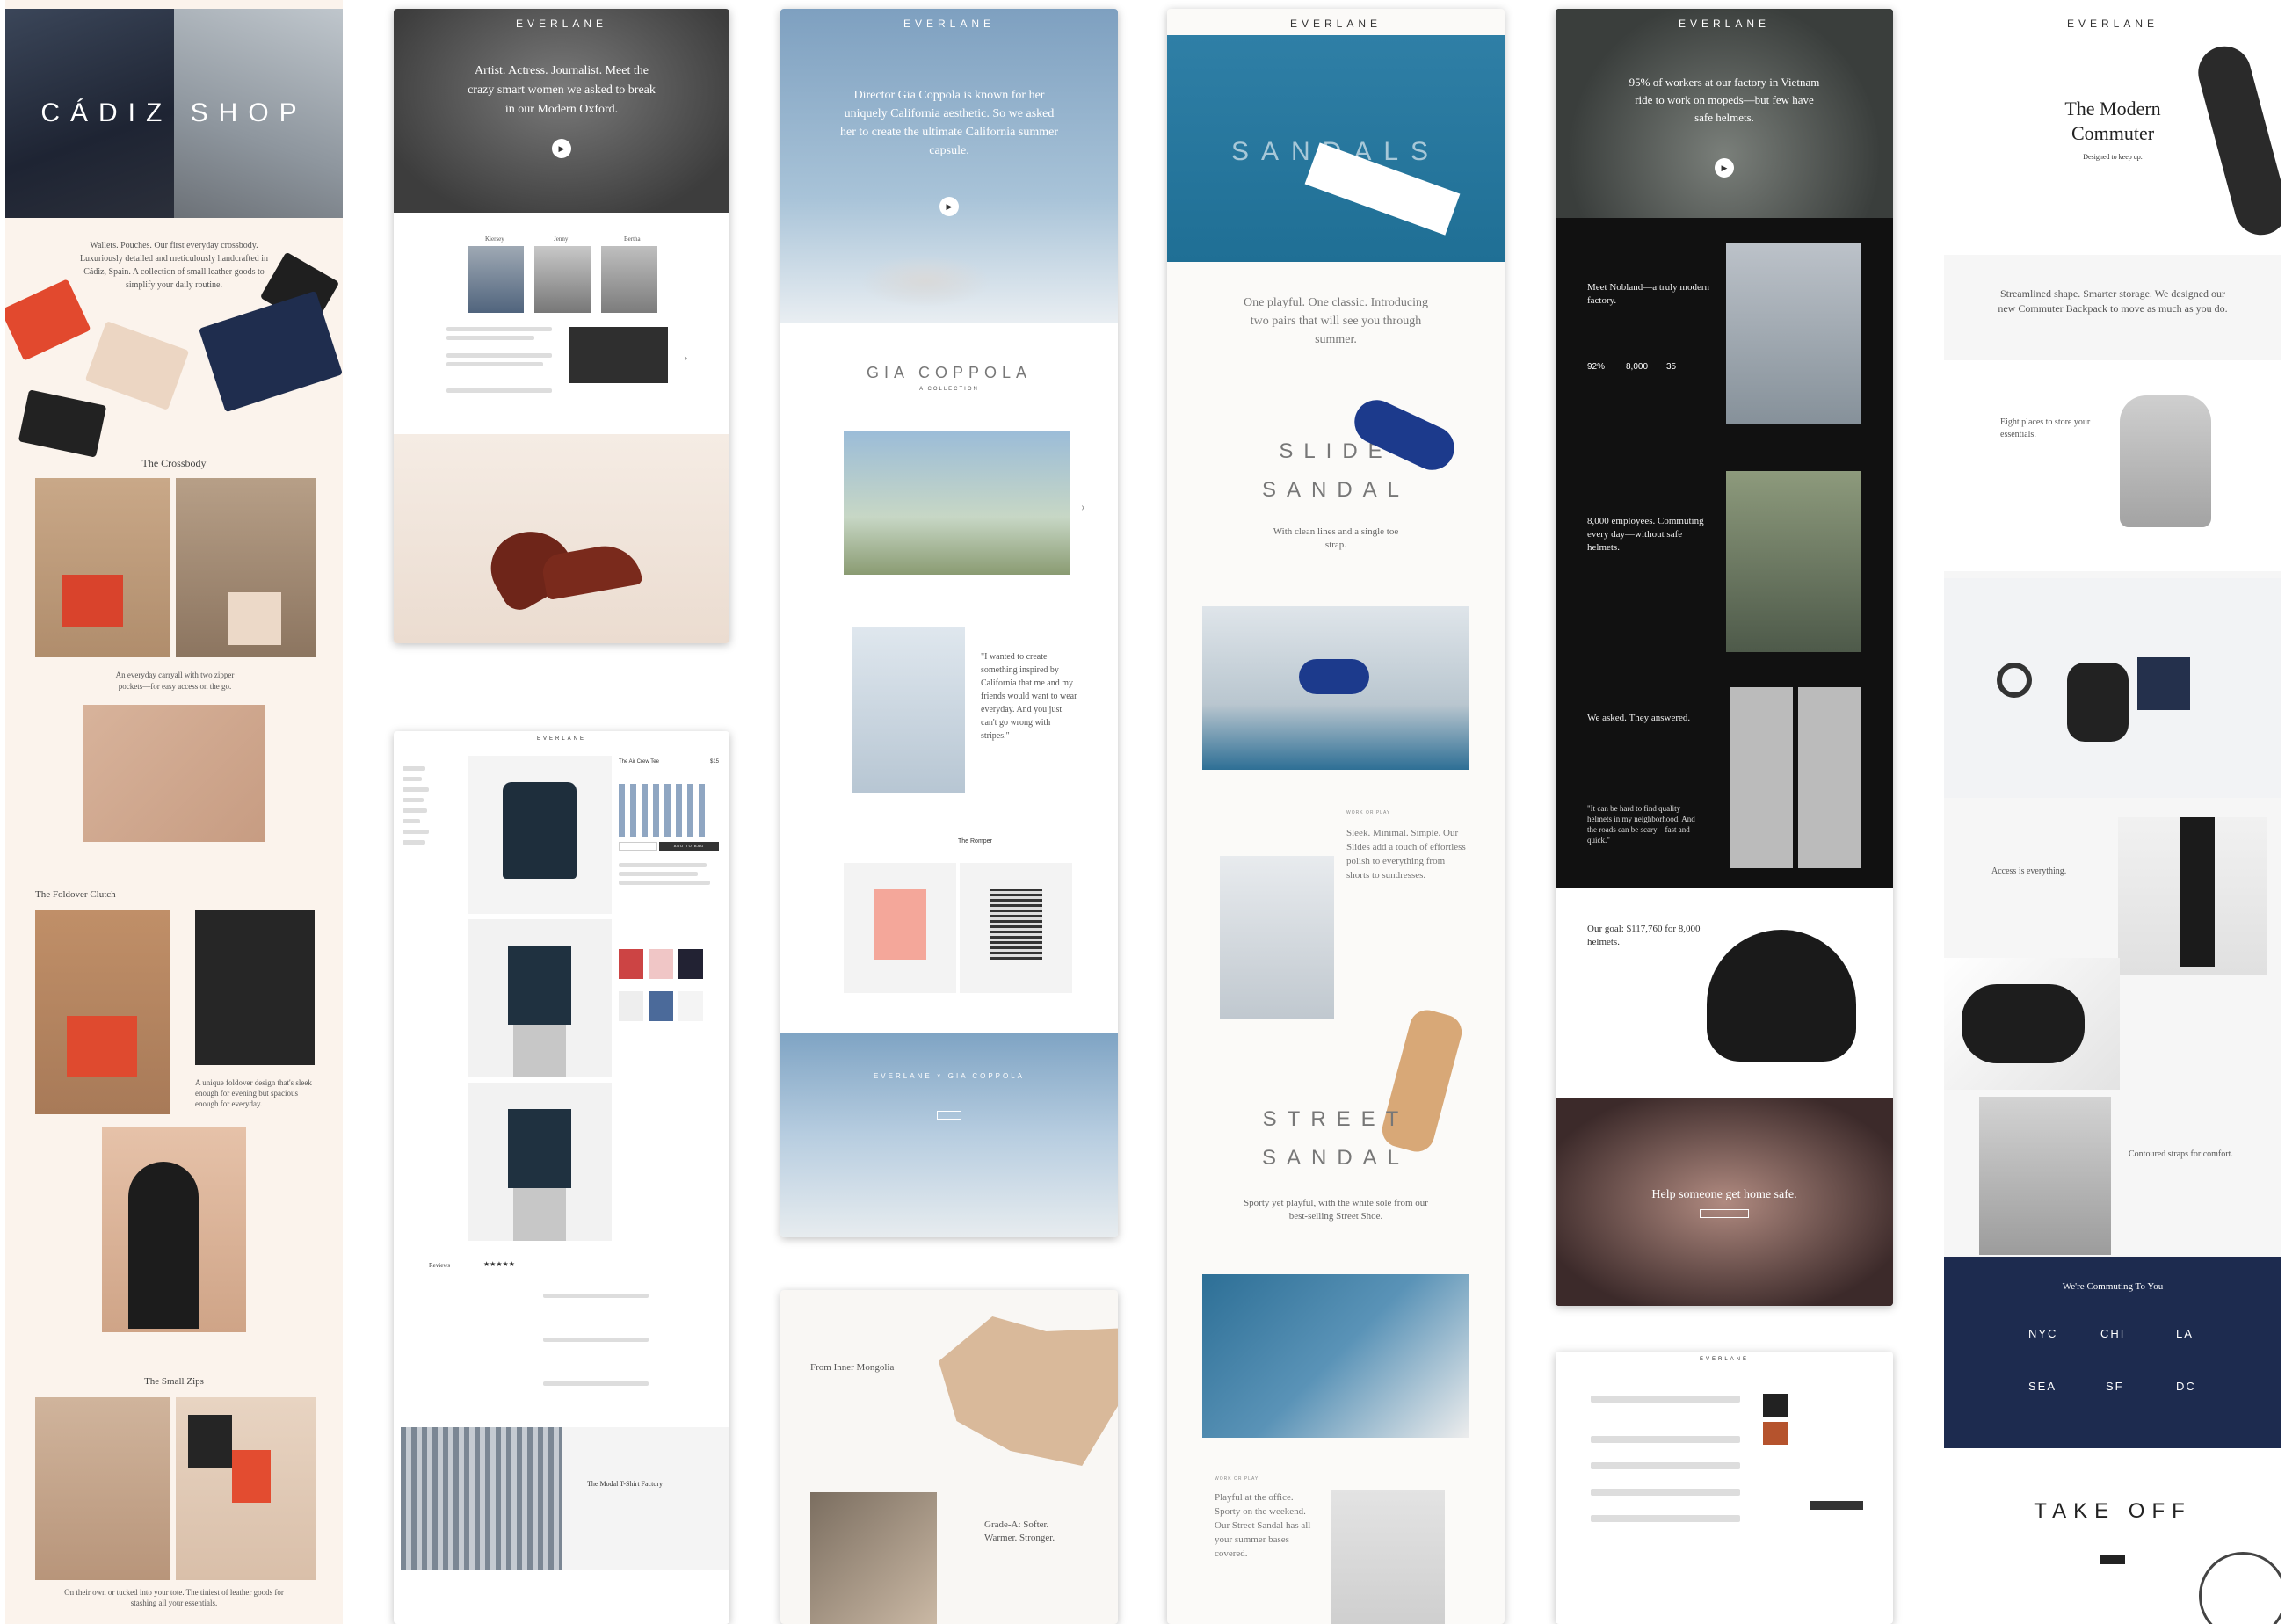 The width and height of the screenshot is (2285, 1624). Describe the element at coordinates (689, 846) in the screenshot. I see `add-to-bag-button: ADD TO BAG` at that location.